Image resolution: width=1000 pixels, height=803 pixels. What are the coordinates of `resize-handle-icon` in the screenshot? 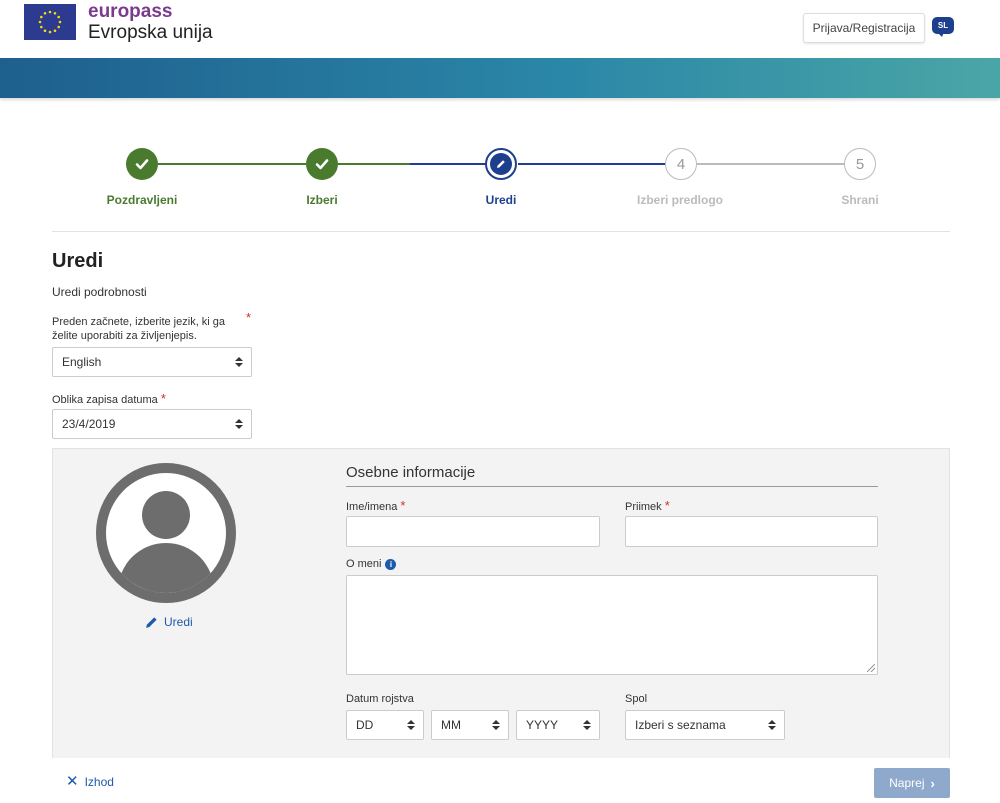 It's located at (871, 668).